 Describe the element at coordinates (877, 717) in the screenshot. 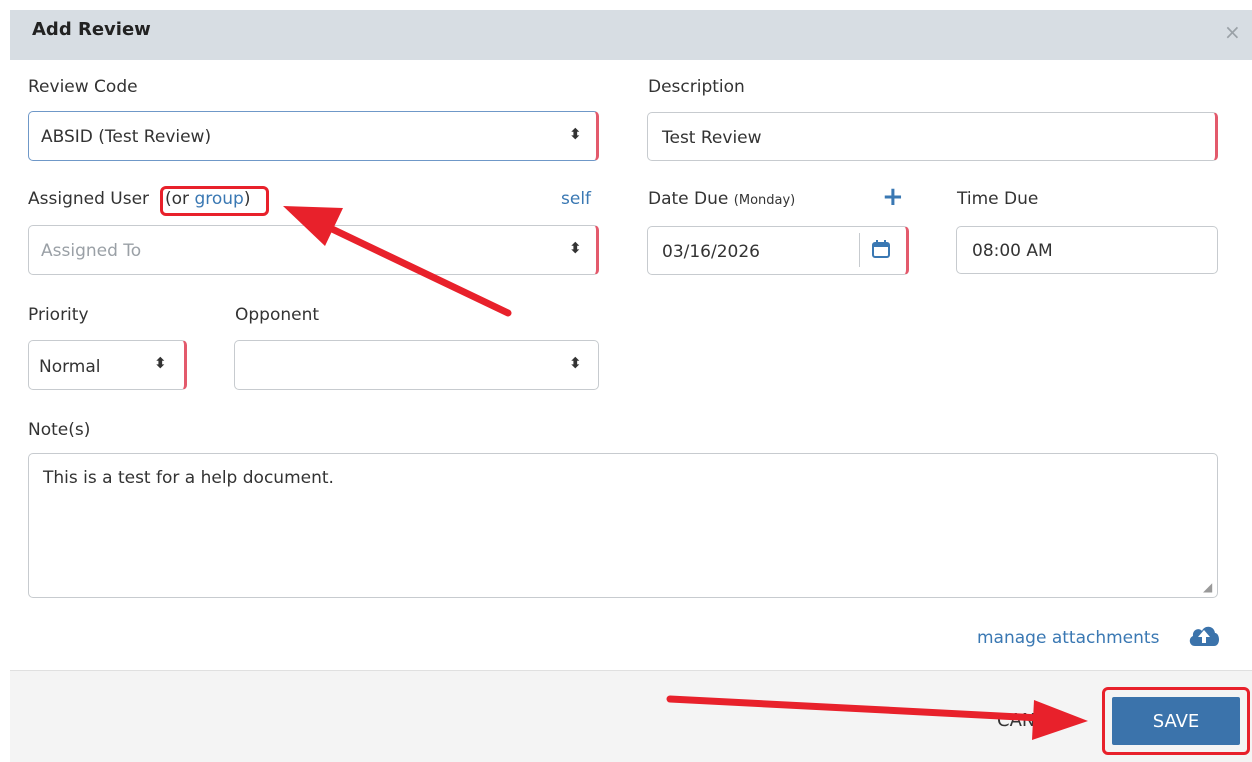

I see `arrow-to-save` at that location.